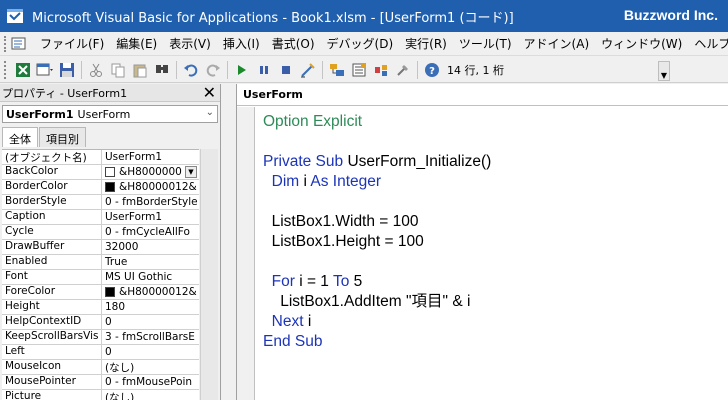 This screenshot has height=400, width=728. I want to click on help-icon: ?, so click(432, 70).